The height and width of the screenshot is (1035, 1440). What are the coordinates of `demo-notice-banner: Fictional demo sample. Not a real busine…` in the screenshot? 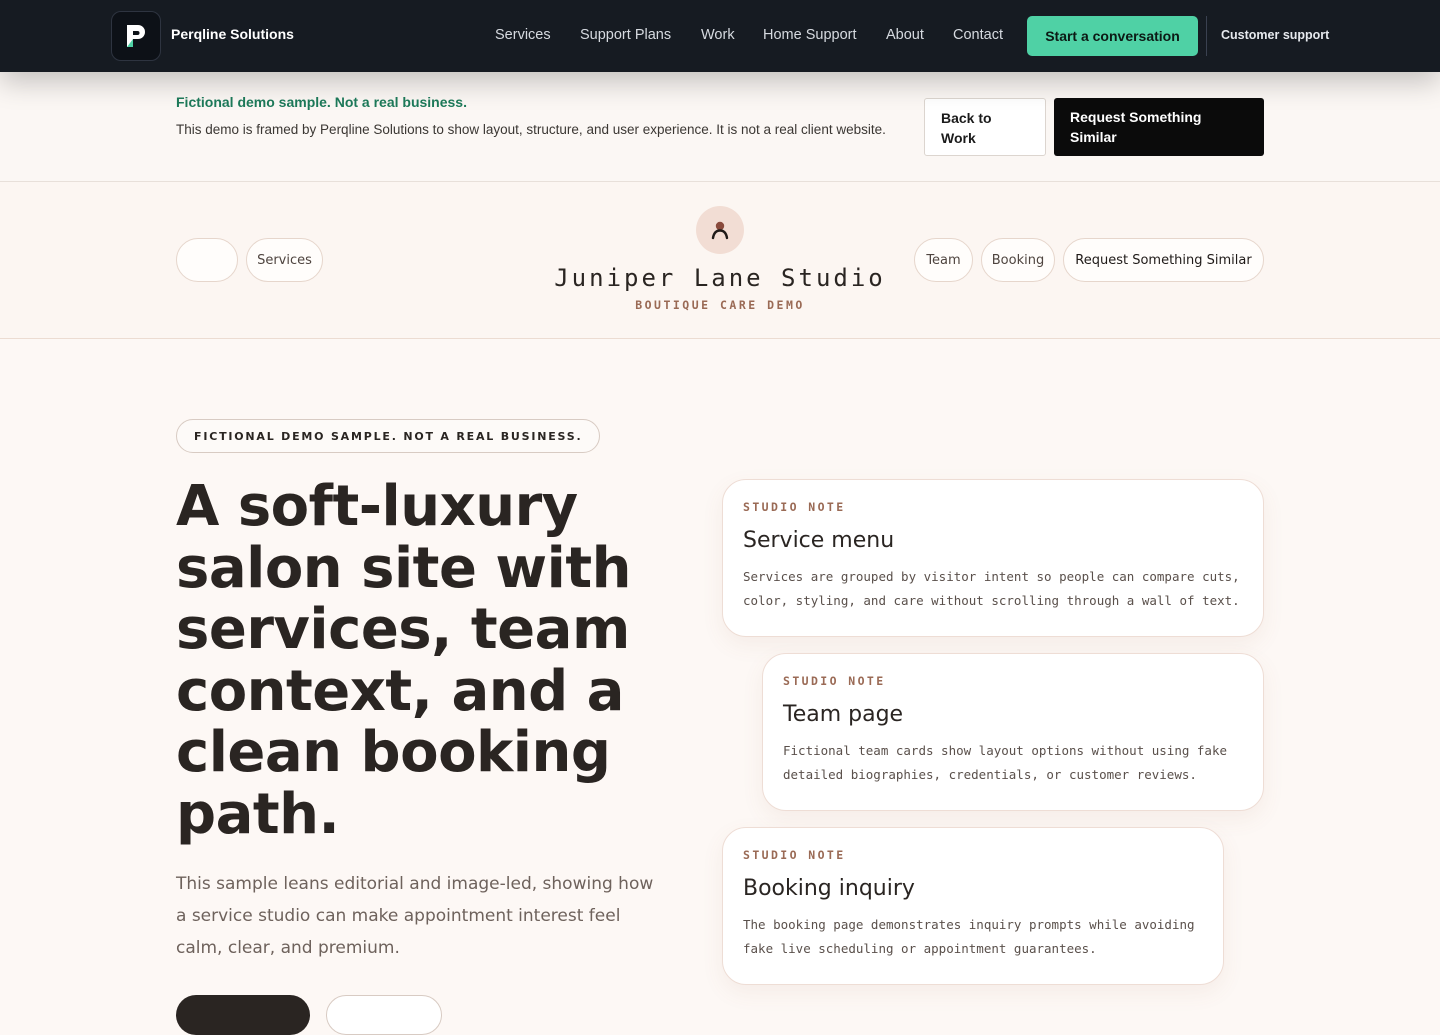 It's located at (720, 127).